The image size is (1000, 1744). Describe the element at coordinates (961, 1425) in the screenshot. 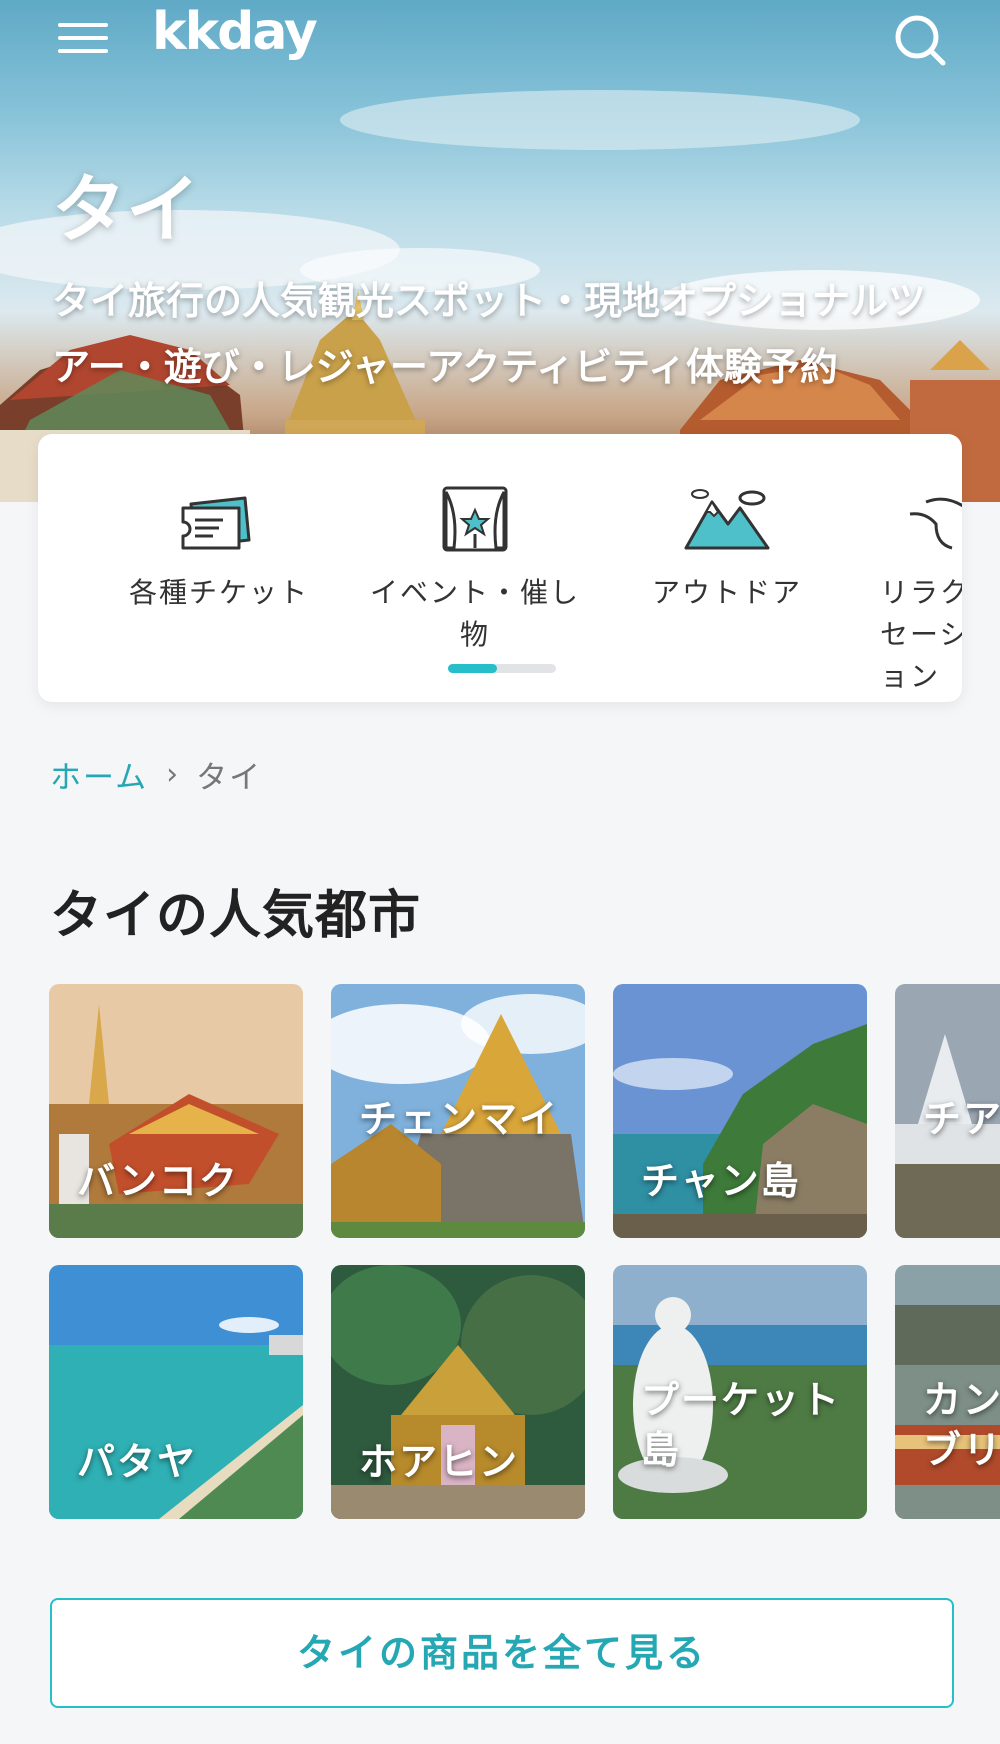

I see `city-name: カンチャナブリー` at that location.